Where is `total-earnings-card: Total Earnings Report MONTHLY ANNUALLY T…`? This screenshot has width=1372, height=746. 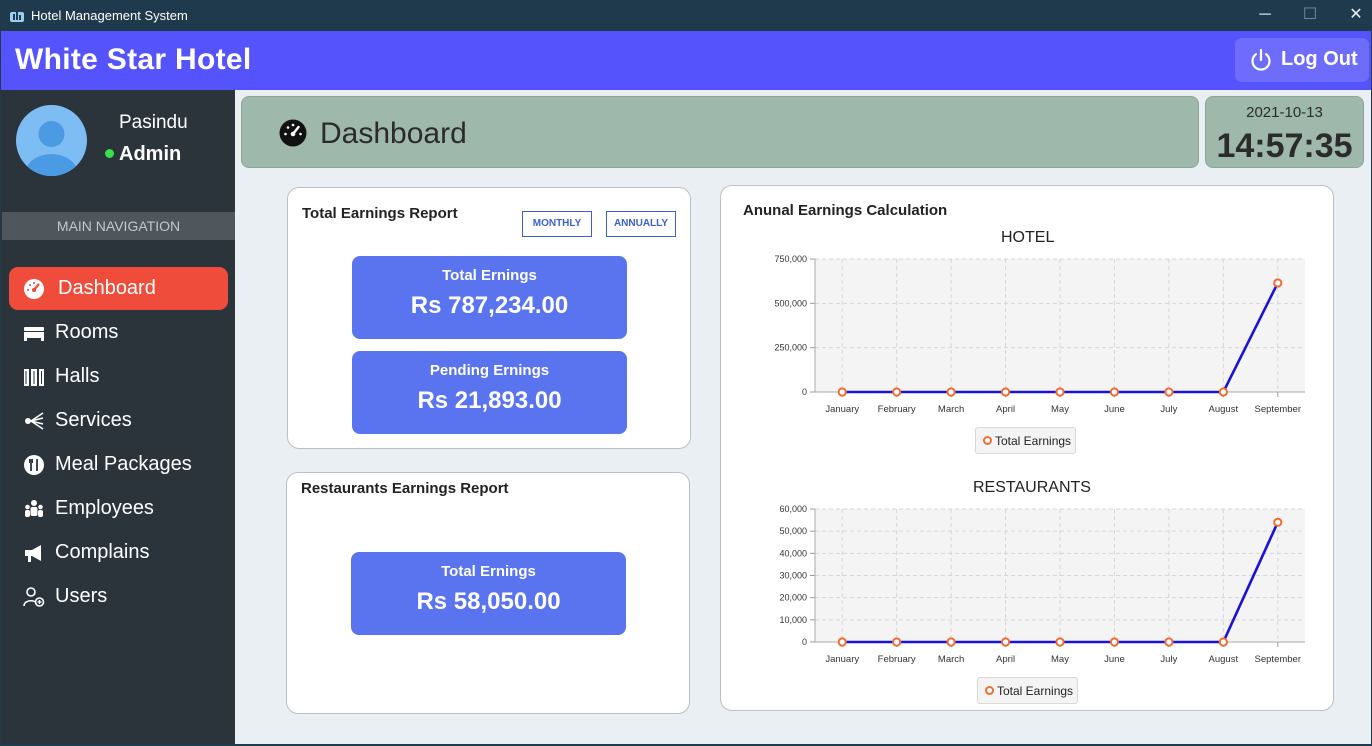
total-earnings-card: Total Earnings Report MONTHLY ANNUALLY T… is located at coordinates (489, 318).